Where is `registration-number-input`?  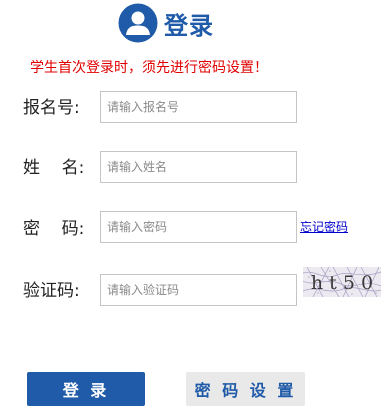
registration-number-input is located at coordinates (198, 107).